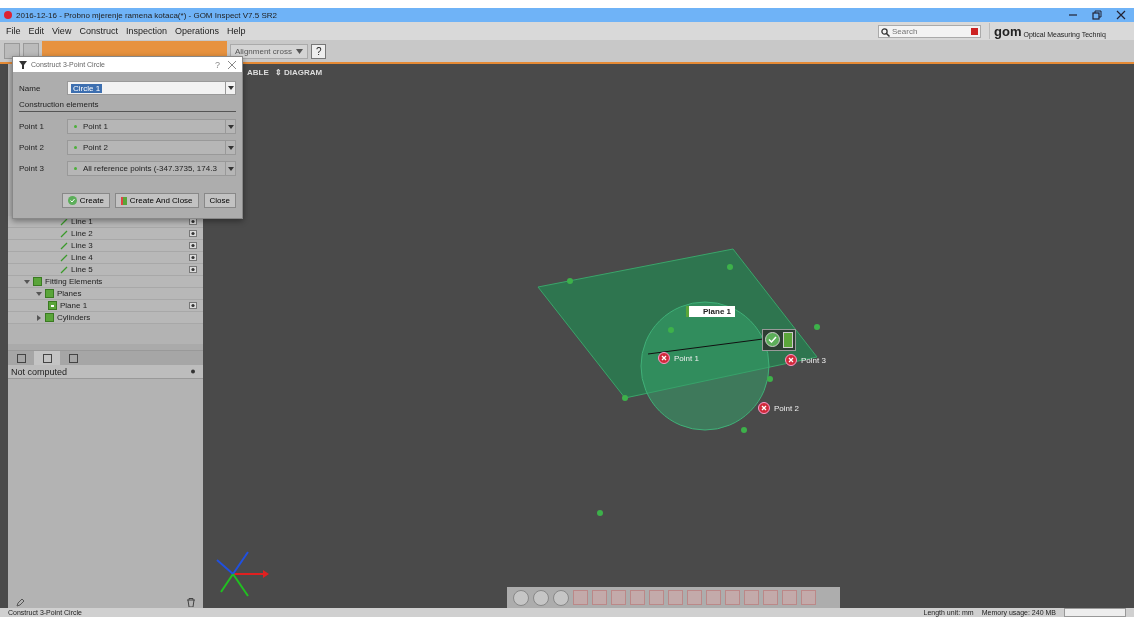  What do you see at coordinates (36, 31) in the screenshot?
I see `menu-item: Edit` at bounding box center [36, 31].